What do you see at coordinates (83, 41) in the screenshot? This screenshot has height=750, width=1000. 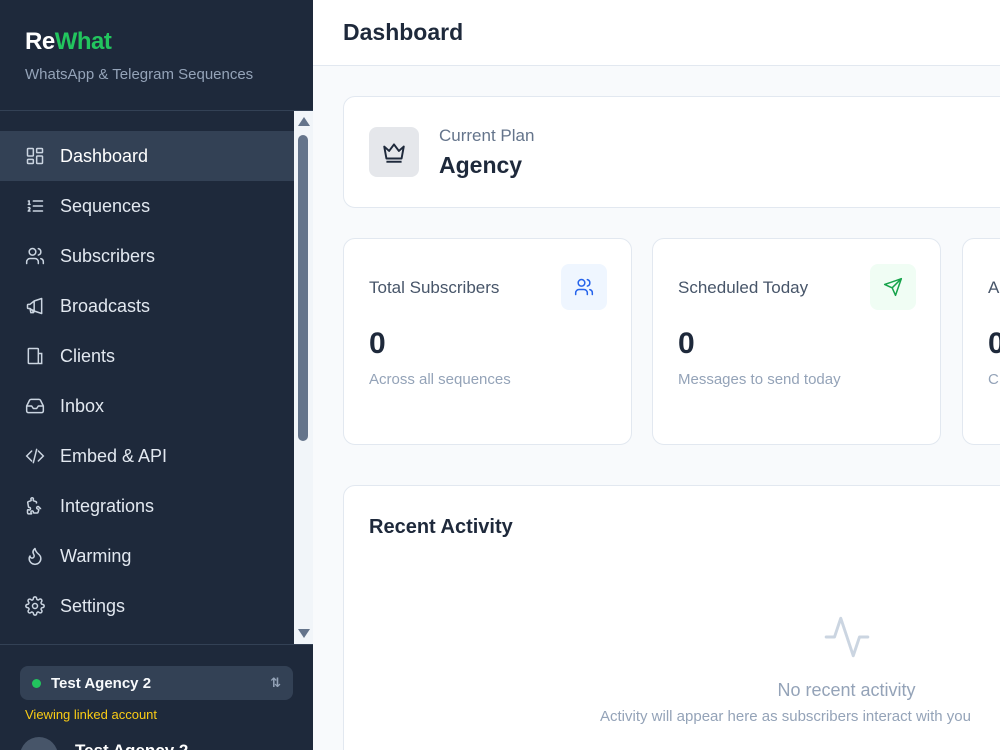 I see `logo-part-what: What` at bounding box center [83, 41].